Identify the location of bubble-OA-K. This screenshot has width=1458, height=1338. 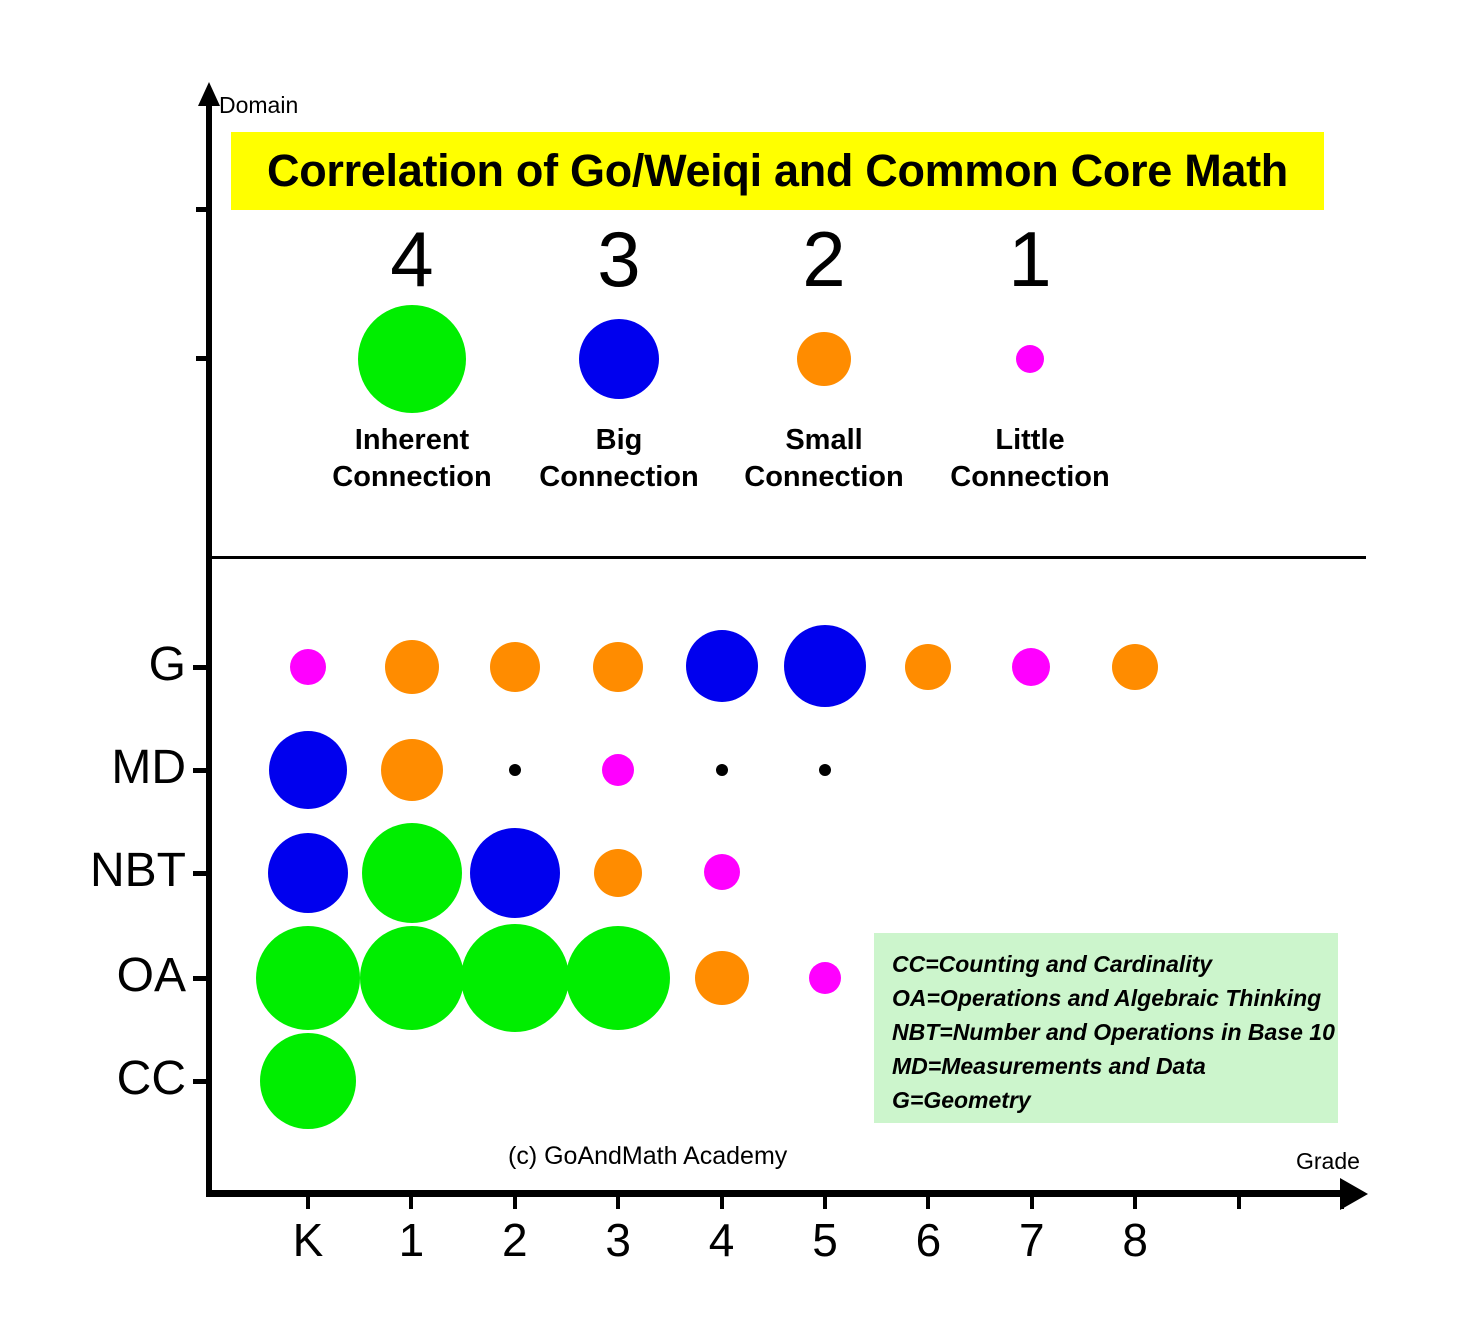
(308, 978).